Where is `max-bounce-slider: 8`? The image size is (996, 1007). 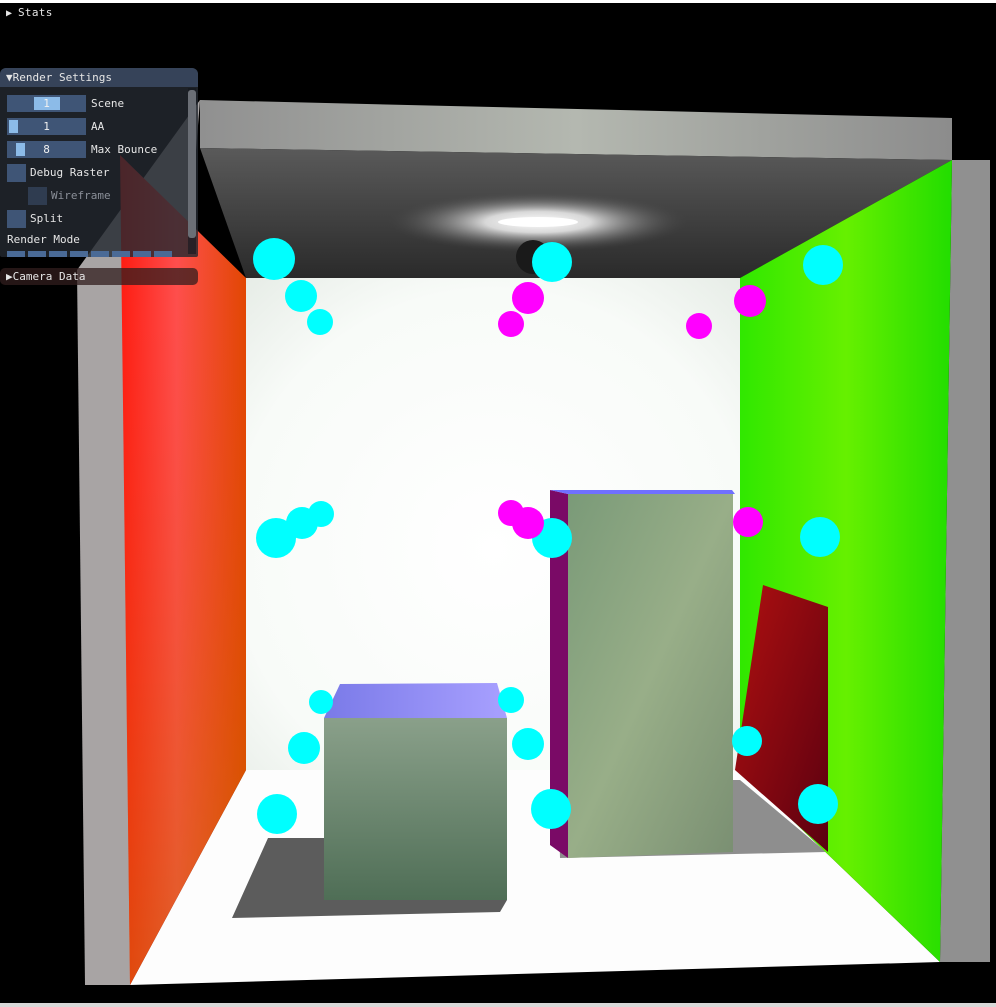 max-bounce-slider: 8 is located at coordinates (46, 149).